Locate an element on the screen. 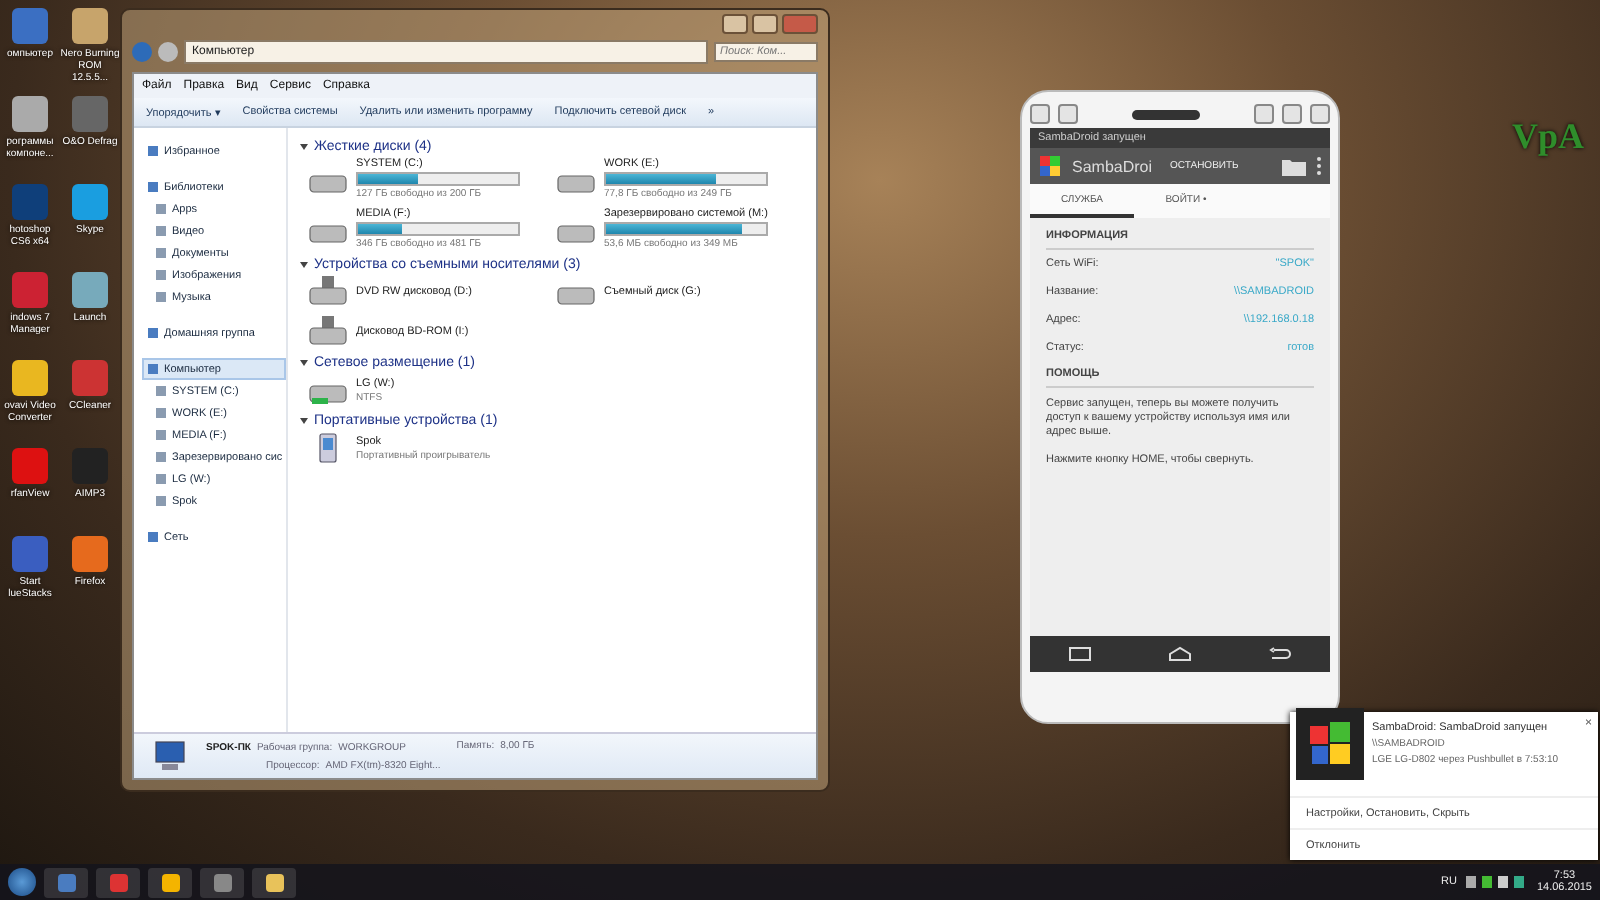 Image resolution: width=1600 pixels, height=900 pixels. home-icon is located at coordinates (1180, 654).